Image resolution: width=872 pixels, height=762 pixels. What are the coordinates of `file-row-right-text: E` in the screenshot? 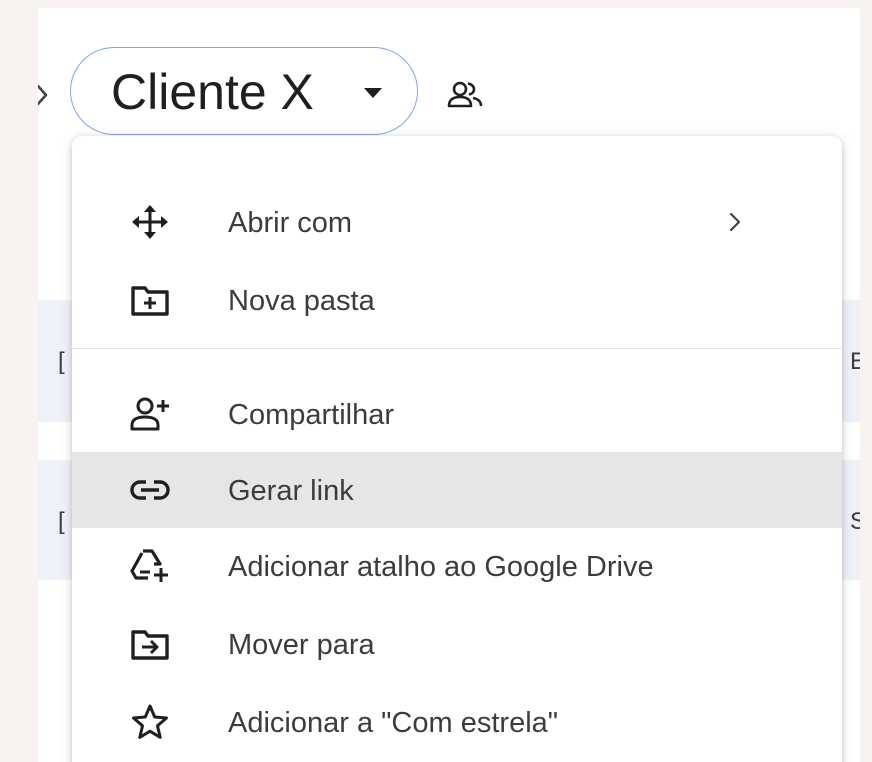 It's located at (855, 361).